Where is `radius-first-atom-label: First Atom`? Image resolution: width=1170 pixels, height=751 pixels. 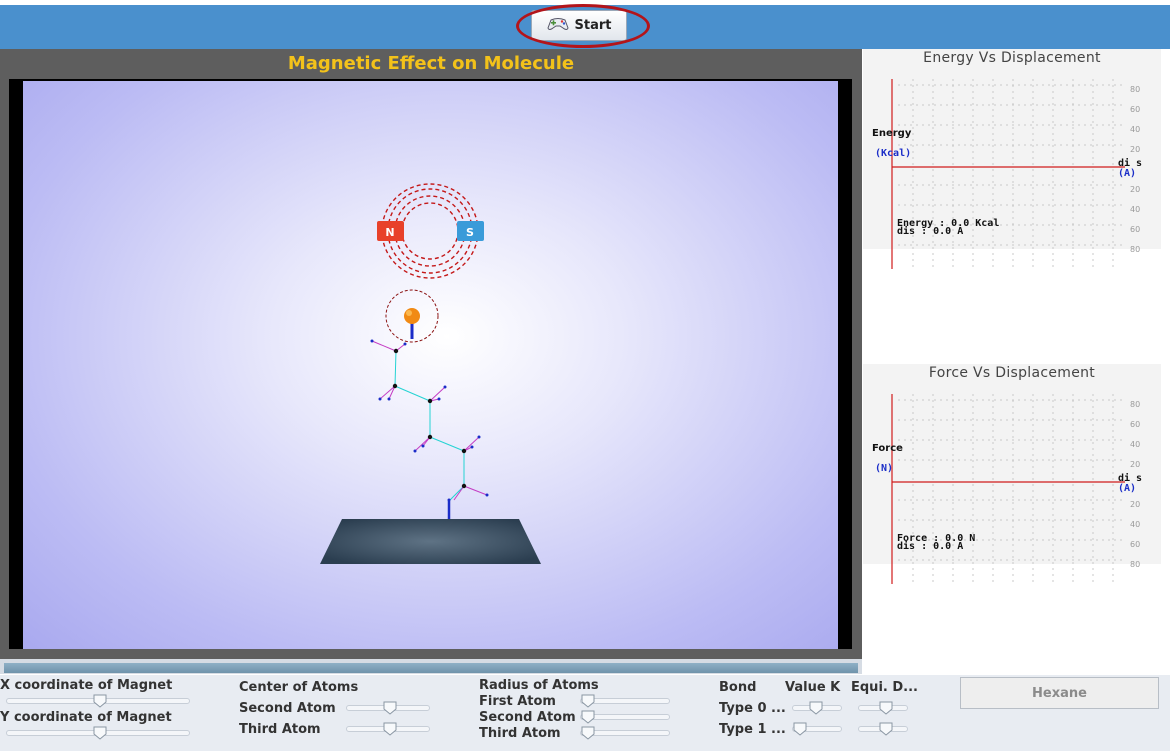 radius-first-atom-label: First Atom is located at coordinates (517, 701).